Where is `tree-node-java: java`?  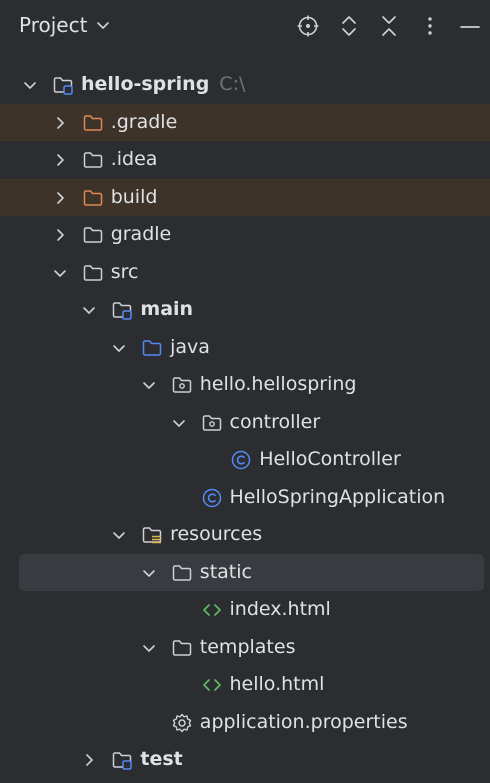 tree-node-java: java is located at coordinates (245, 348).